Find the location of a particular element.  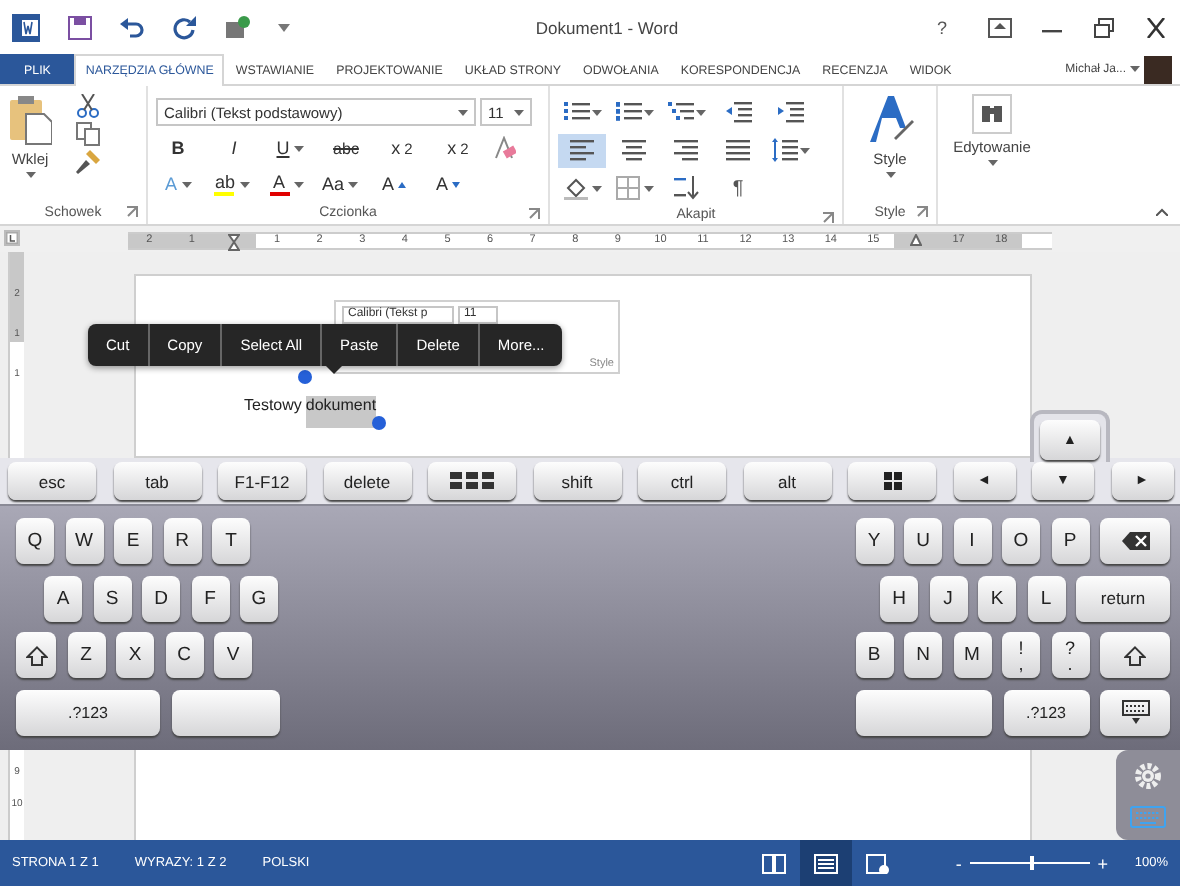

slider-thumb is located at coordinates (1032, 863).